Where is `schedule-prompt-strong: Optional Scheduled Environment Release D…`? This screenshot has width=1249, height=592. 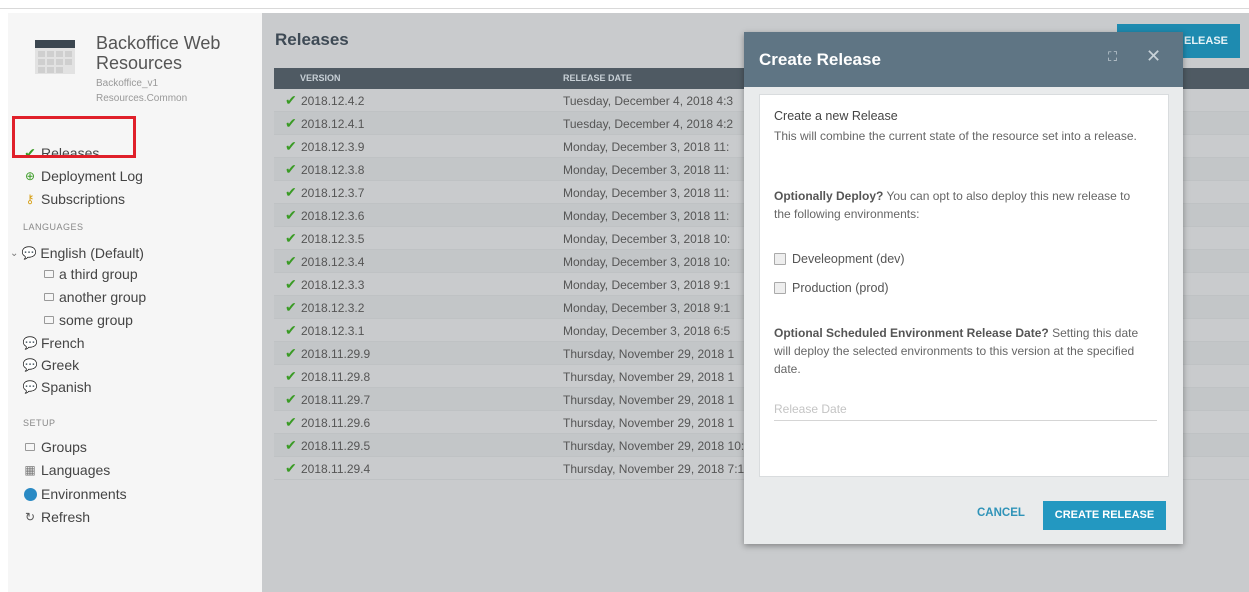
schedule-prompt-strong: Optional Scheduled Environment Release D… is located at coordinates (911, 333).